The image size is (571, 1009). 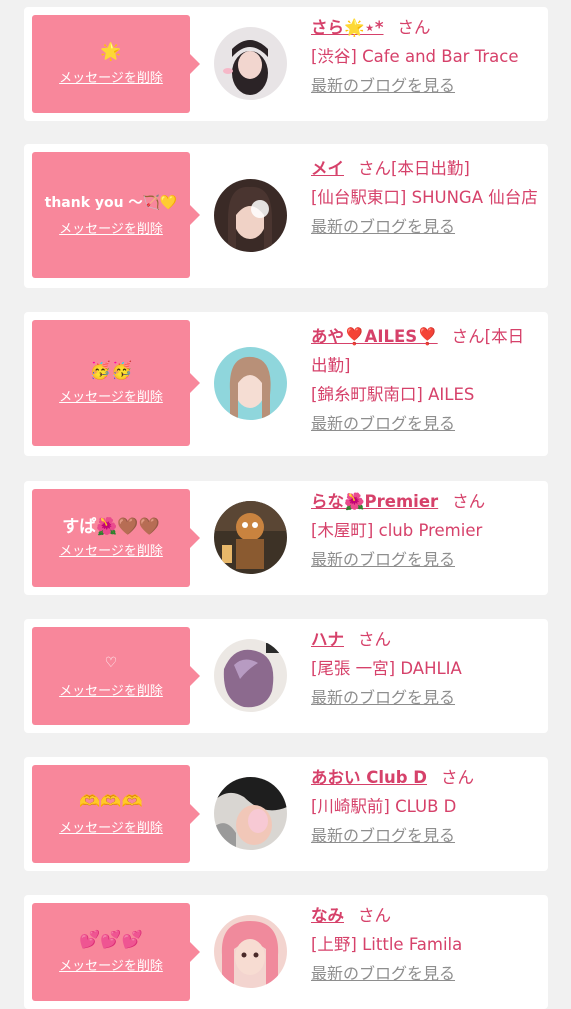 I want to click on message-text: 🌟, so click(x=111, y=52).